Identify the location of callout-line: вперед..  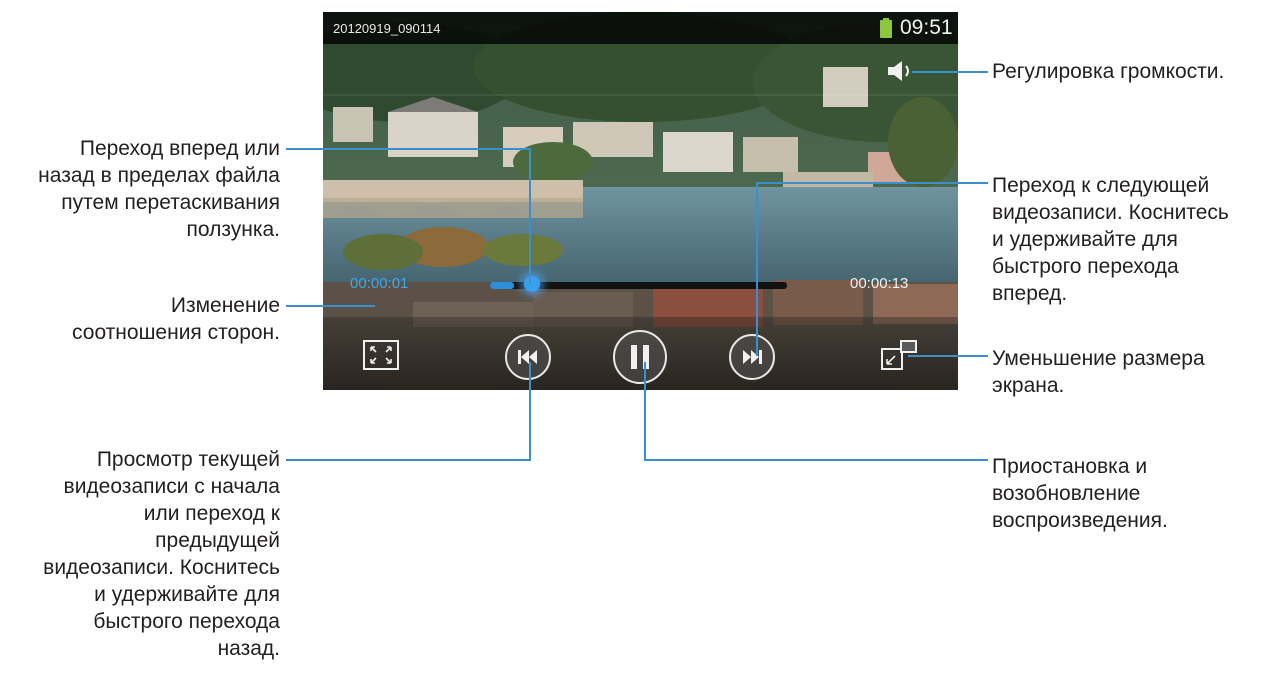
(1030, 293).